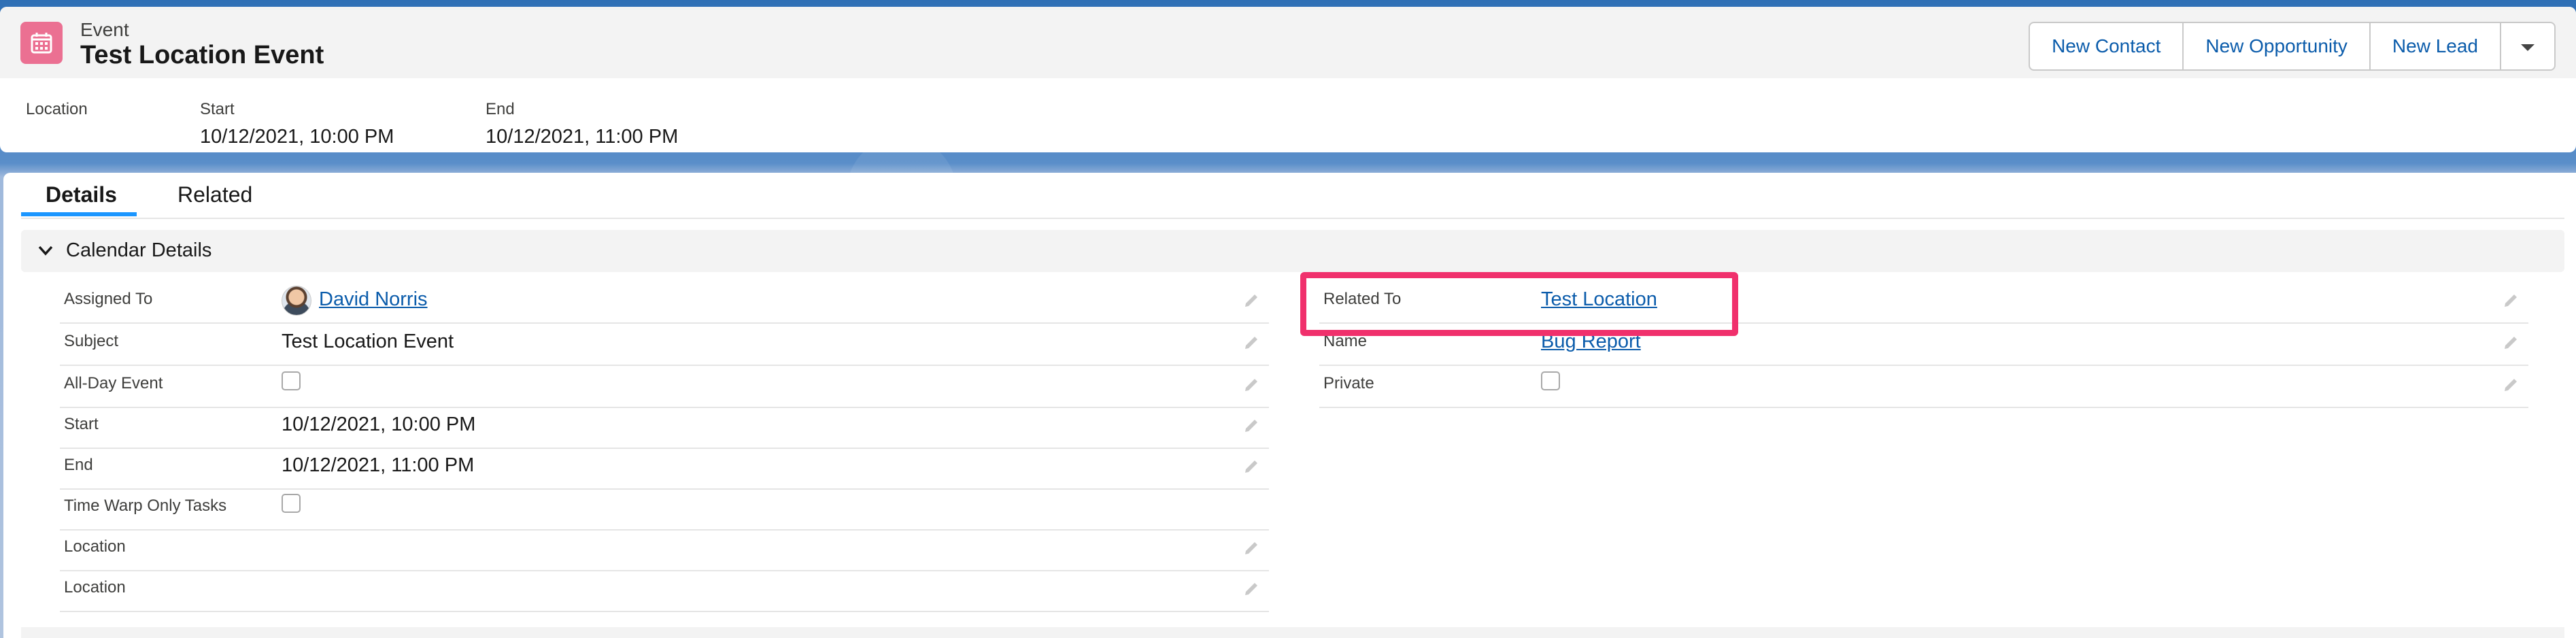 The width and height of the screenshot is (2576, 638). I want to click on action-button-group: New Contact New Opportunity New Lead, so click(2292, 46).